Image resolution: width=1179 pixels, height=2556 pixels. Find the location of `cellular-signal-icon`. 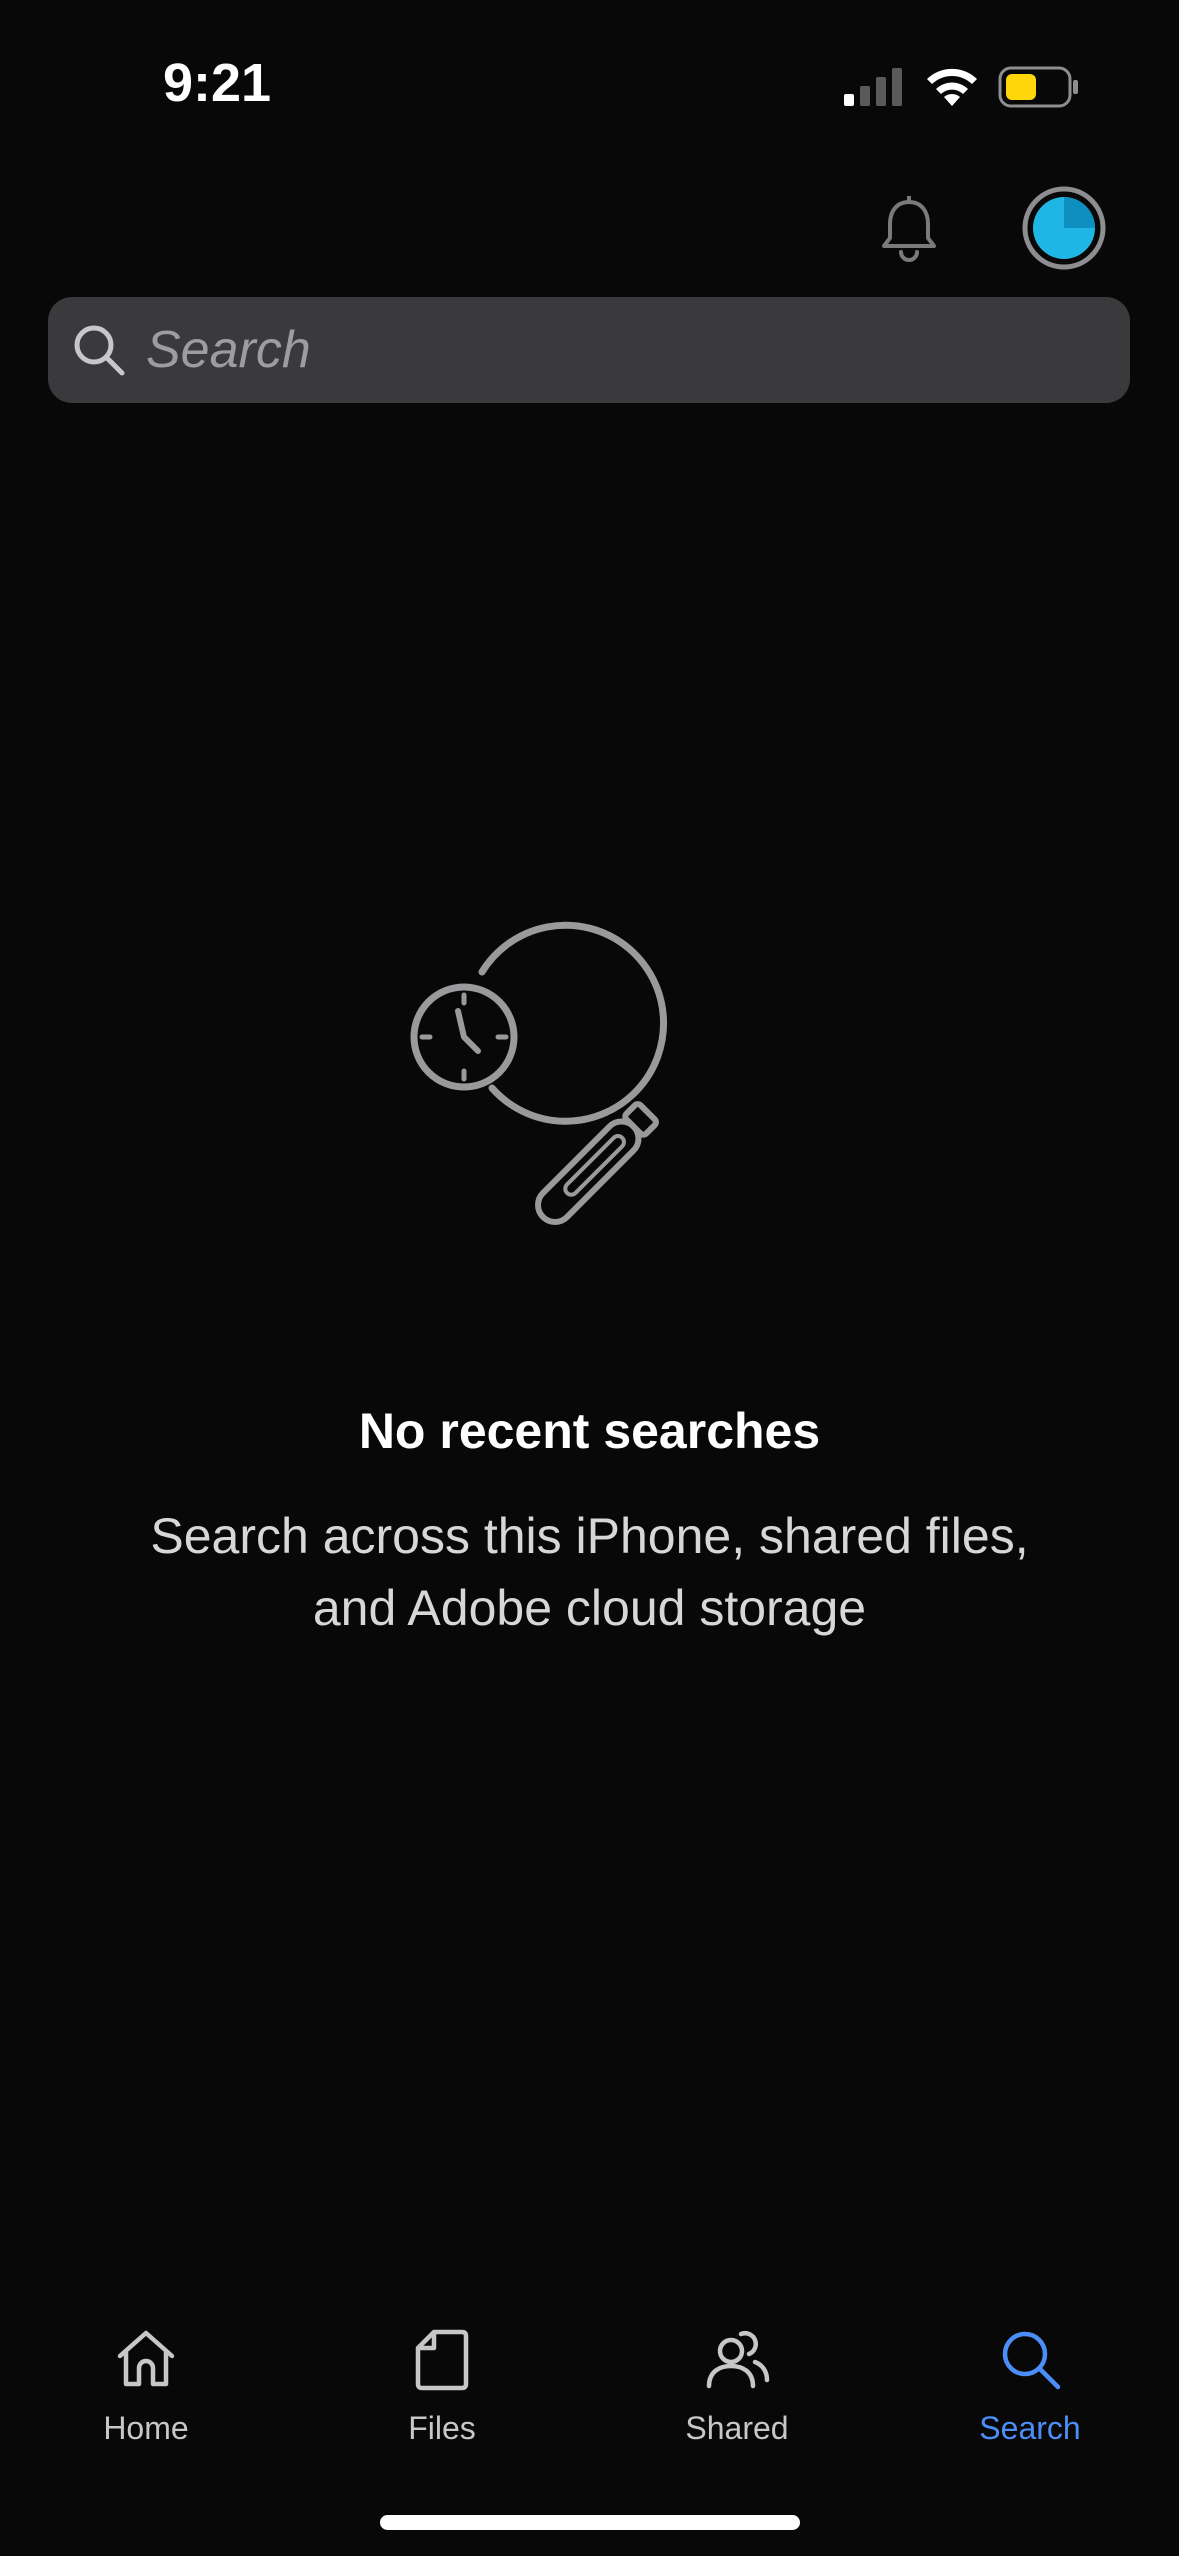

cellular-signal-icon is located at coordinates (873, 87).